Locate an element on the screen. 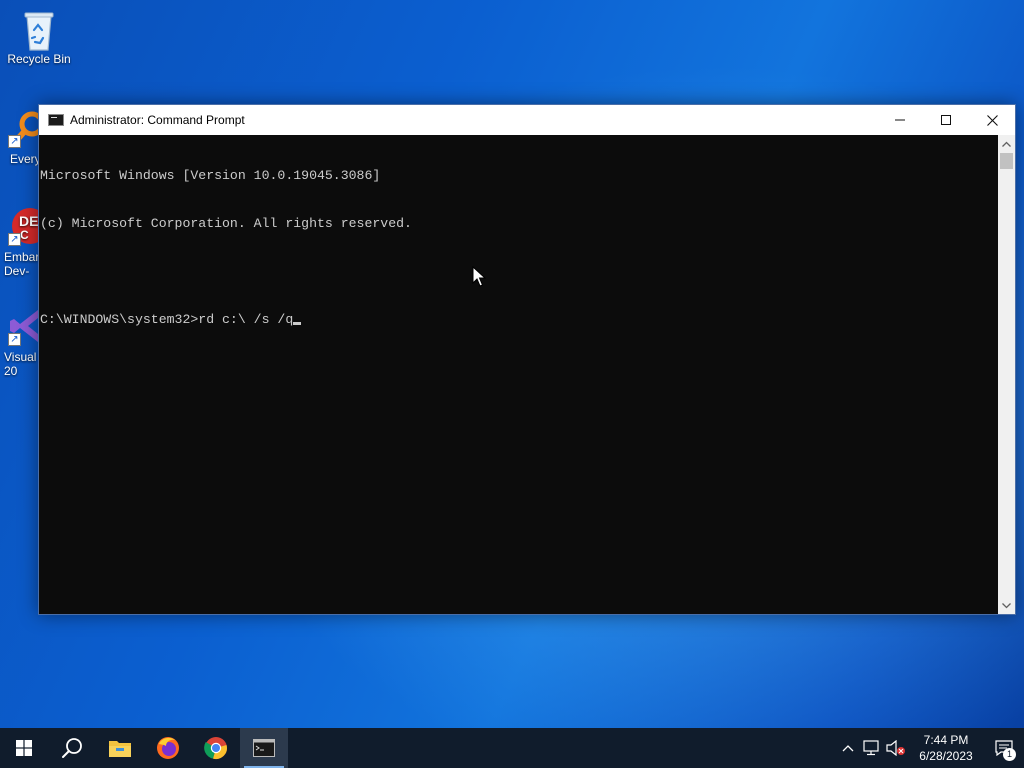 The height and width of the screenshot is (768, 1024). firefox-icon is located at coordinates (168, 748).